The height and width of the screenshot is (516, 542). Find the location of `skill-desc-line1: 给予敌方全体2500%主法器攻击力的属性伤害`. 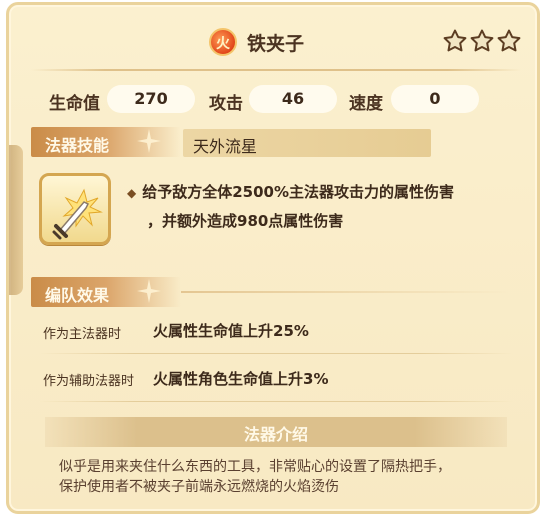

skill-desc-line1: 给予敌方全体2500%主法器攻击力的属性伤害 is located at coordinates (298, 192).